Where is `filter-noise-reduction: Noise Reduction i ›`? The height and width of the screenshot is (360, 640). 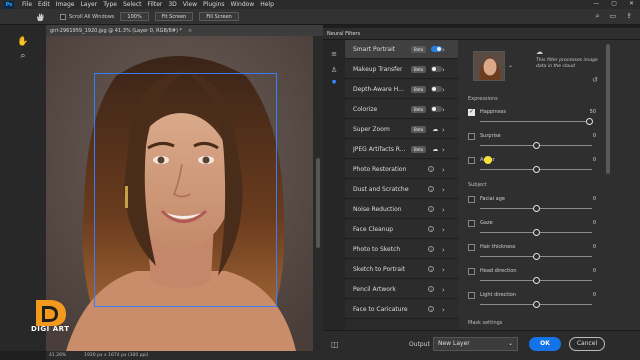
filter-noise-reduction: Noise Reduction i › is located at coordinates (401, 209).